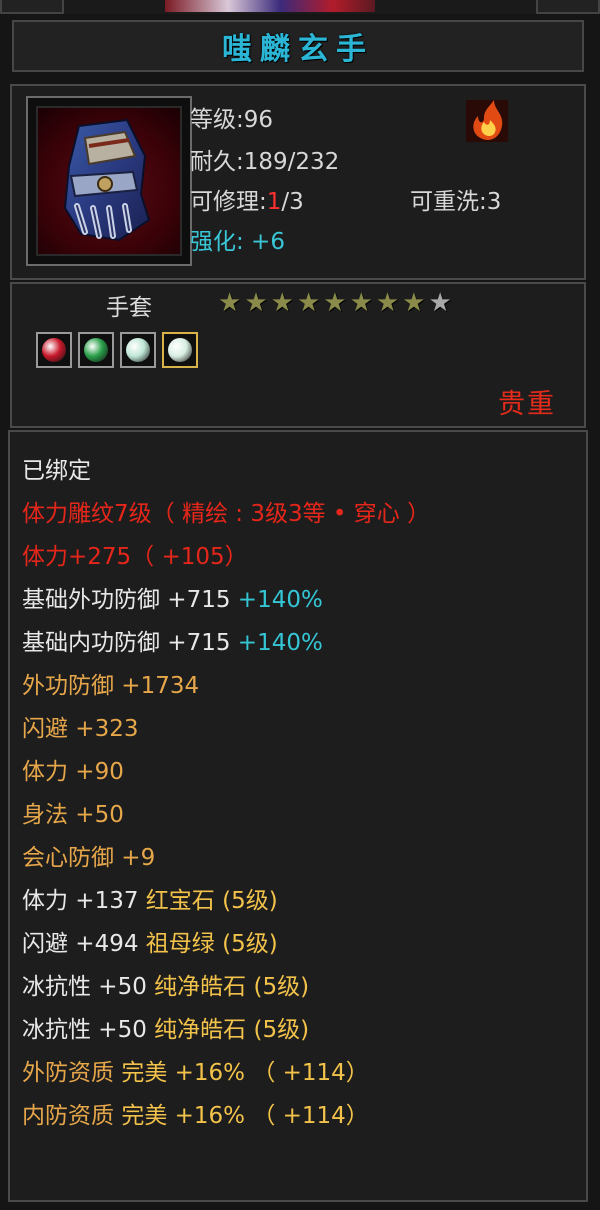 The image size is (600, 1210). I want to click on attribute-row: 体力 +137 红宝石 (5级), so click(226, 901).